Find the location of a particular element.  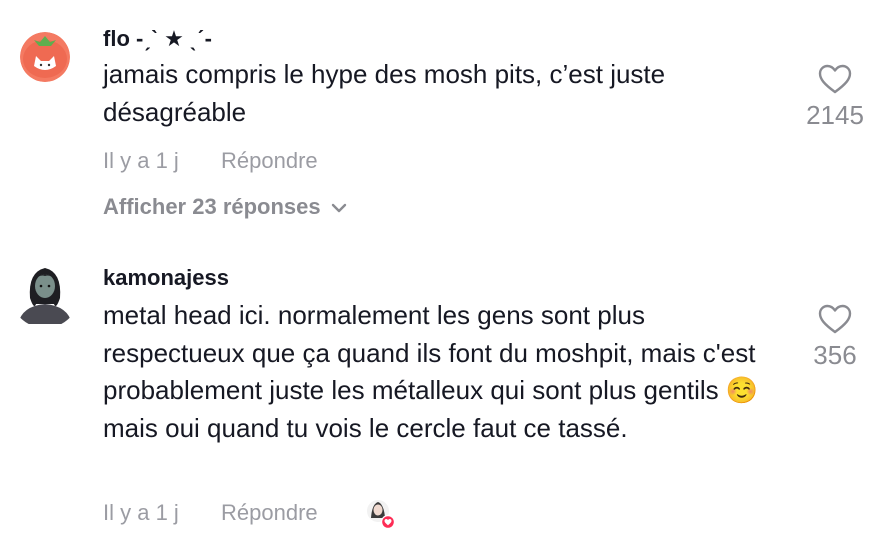

view-replies-label: Afficher 23 réponses is located at coordinates (212, 206).